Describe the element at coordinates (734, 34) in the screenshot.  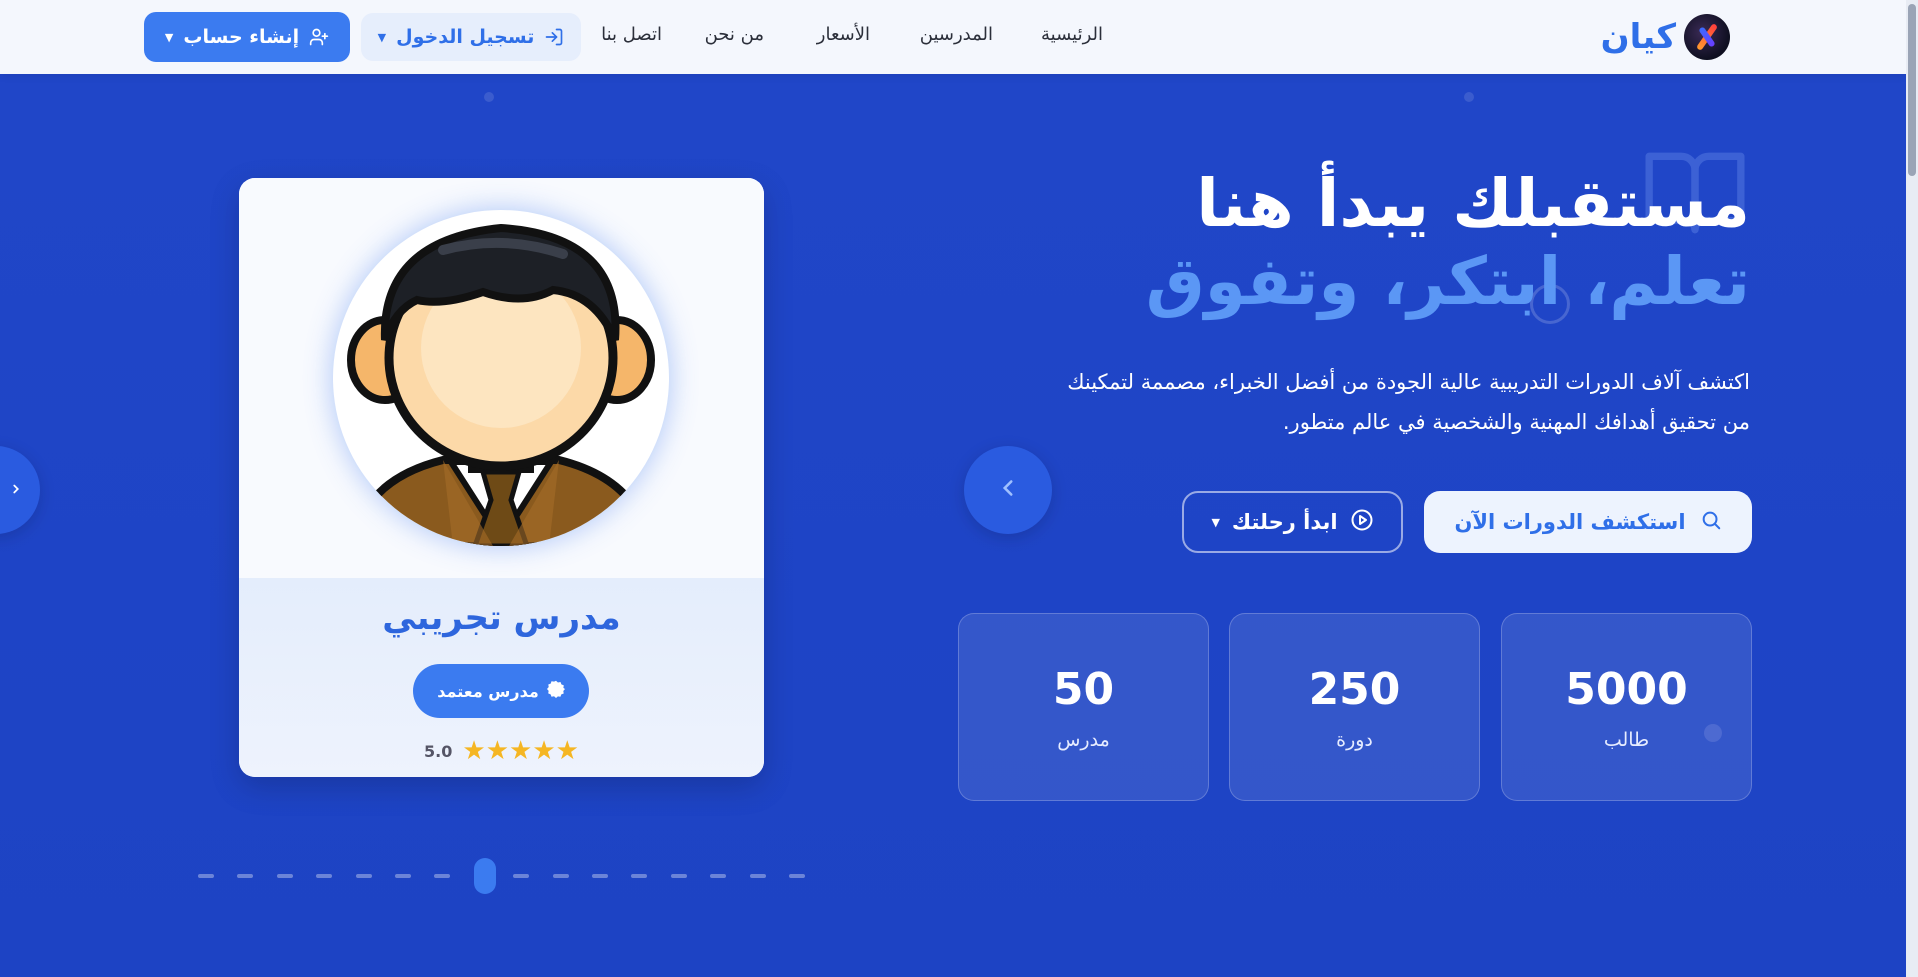
I see `nav-link-about: من نحن` at that location.